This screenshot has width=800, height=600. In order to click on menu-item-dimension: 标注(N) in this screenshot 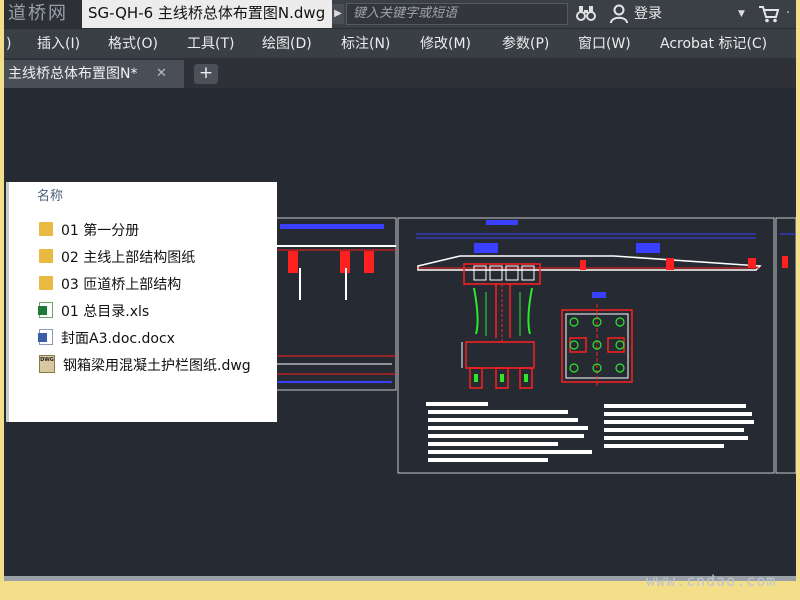, I will do `click(365, 44)`.